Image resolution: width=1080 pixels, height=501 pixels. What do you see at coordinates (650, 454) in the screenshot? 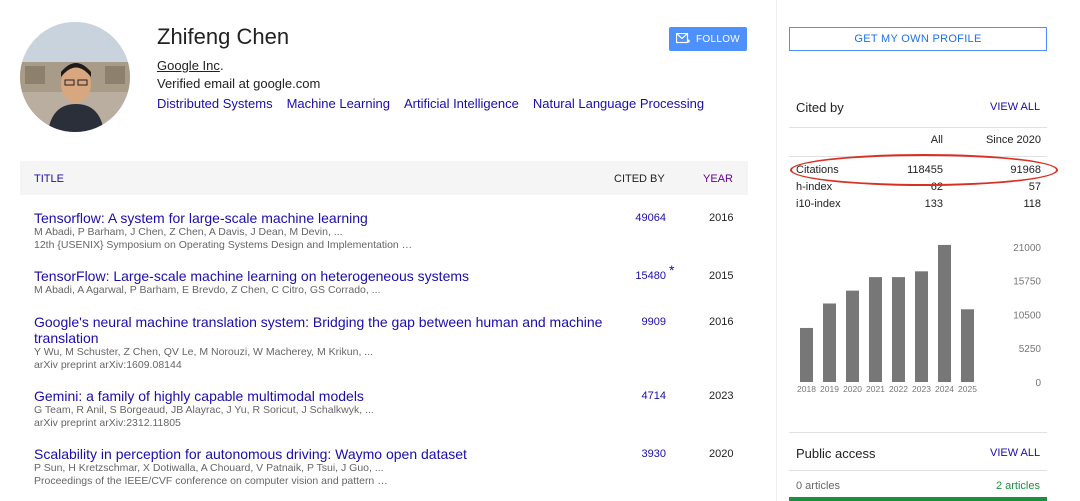
I see `citation-count: 3930` at bounding box center [650, 454].